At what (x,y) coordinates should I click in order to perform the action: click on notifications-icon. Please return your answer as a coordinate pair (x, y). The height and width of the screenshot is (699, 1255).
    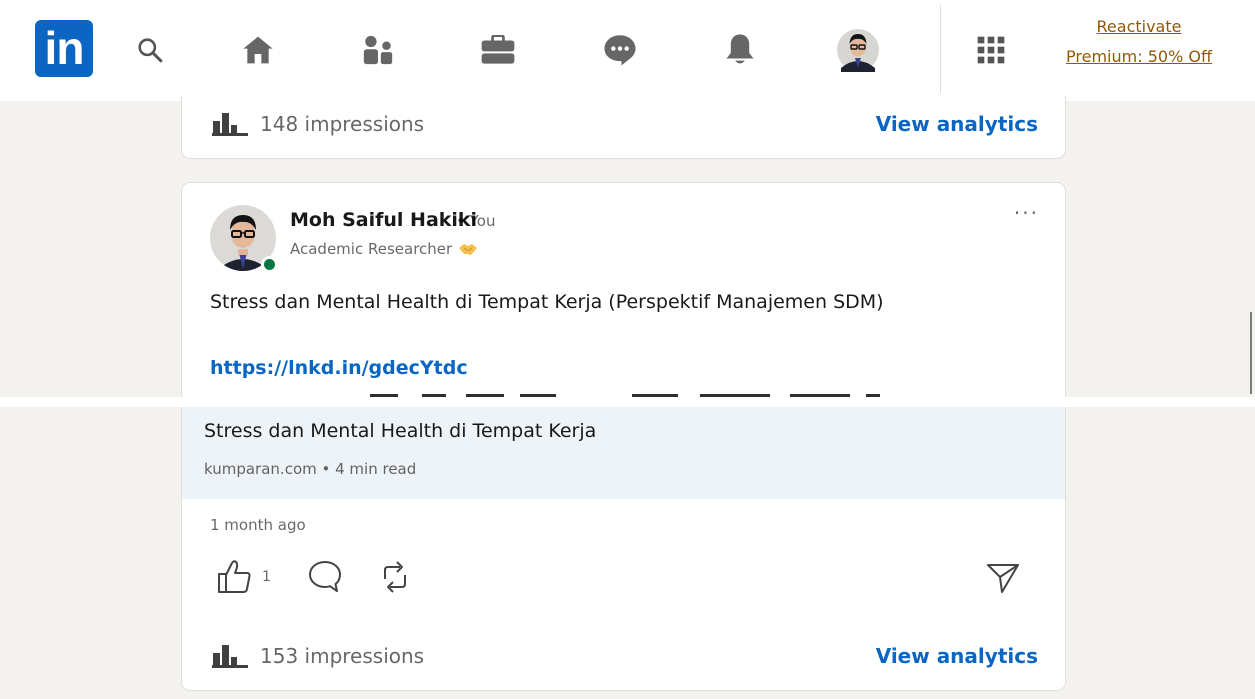
    Looking at the image, I should click on (740, 50).